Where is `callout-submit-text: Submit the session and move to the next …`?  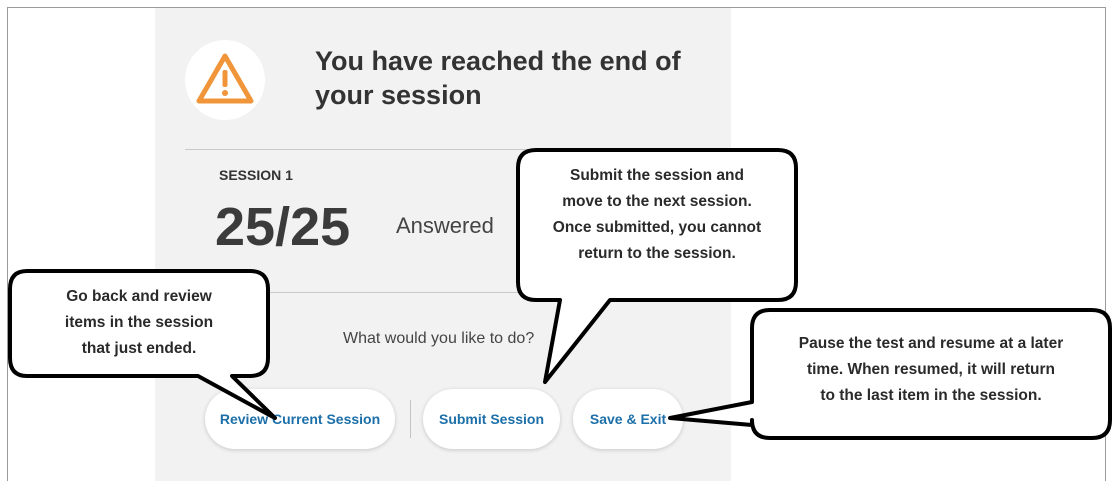
callout-submit-text: Submit the session and move to the next … is located at coordinates (657, 214).